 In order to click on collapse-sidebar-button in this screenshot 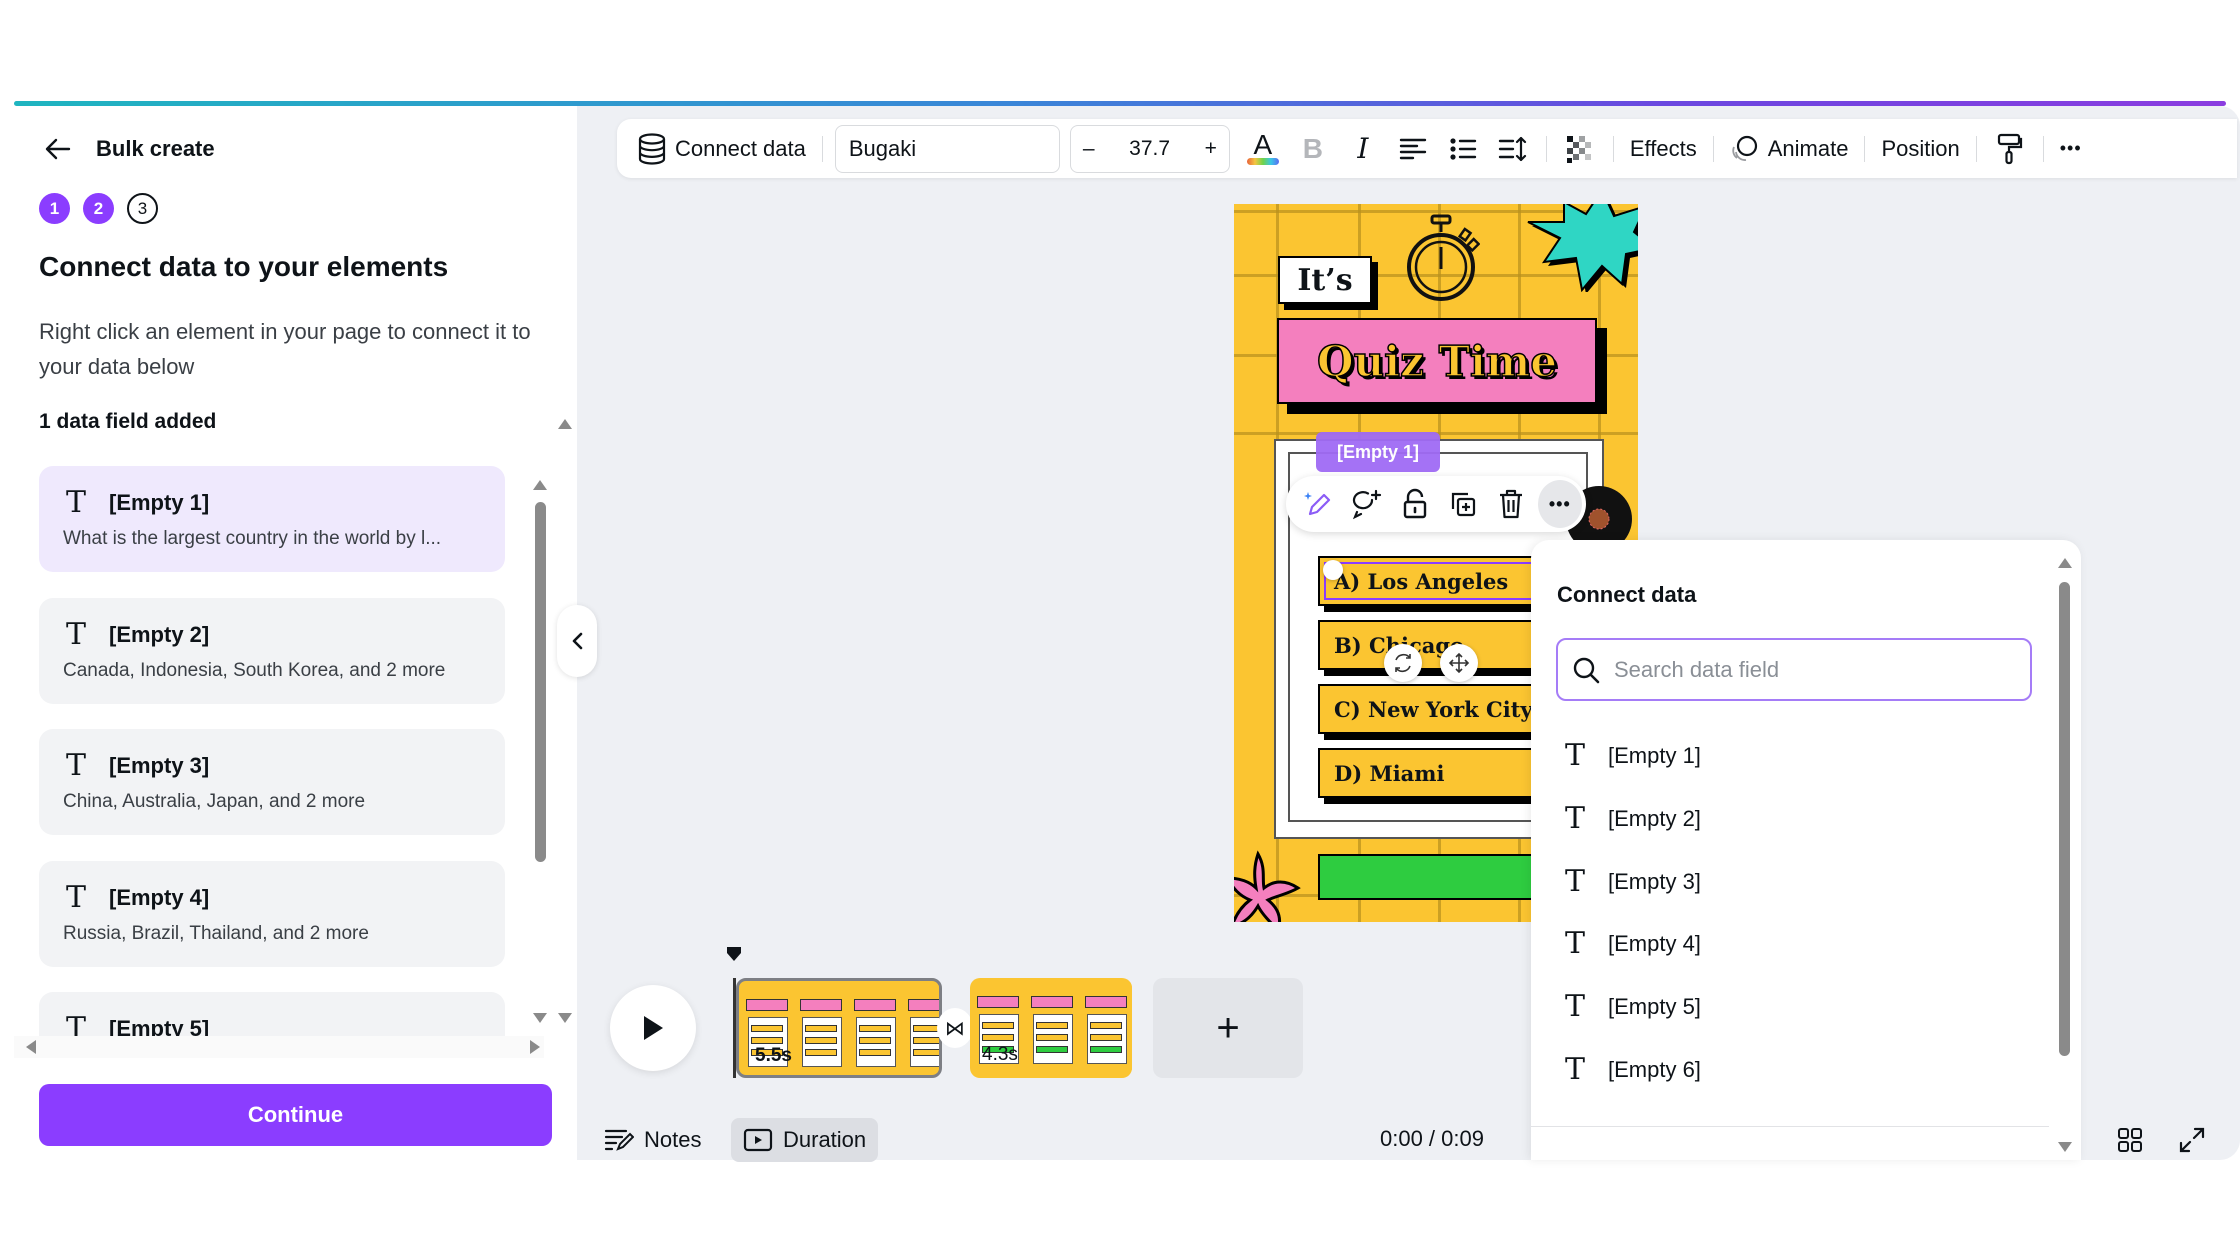, I will do `click(577, 641)`.